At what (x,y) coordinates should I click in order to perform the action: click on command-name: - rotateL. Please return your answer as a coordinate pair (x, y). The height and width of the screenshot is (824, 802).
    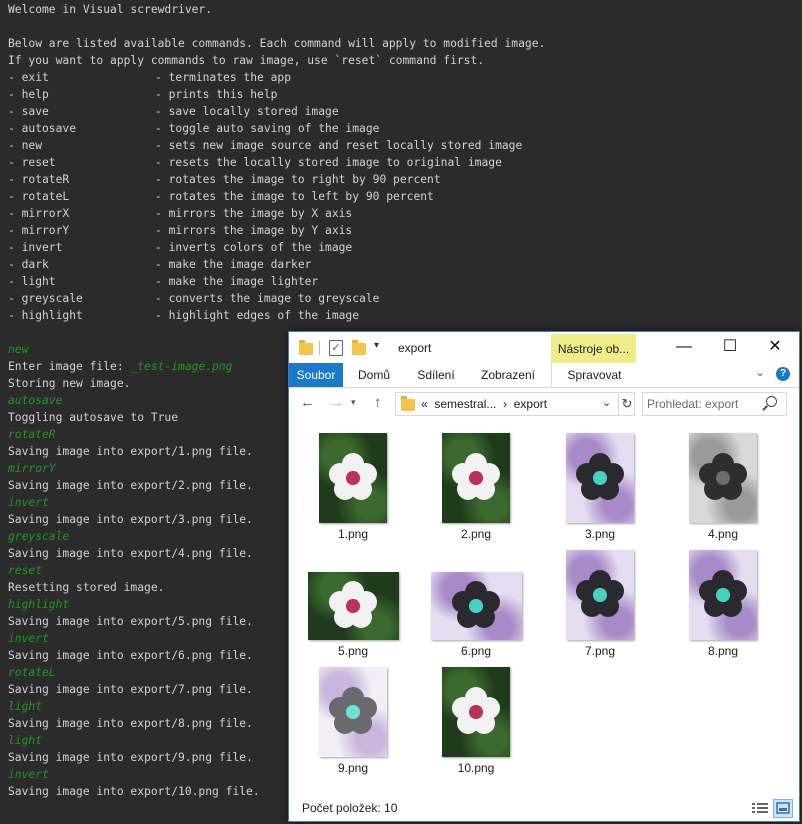
    Looking at the image, I should click on (39, 196).